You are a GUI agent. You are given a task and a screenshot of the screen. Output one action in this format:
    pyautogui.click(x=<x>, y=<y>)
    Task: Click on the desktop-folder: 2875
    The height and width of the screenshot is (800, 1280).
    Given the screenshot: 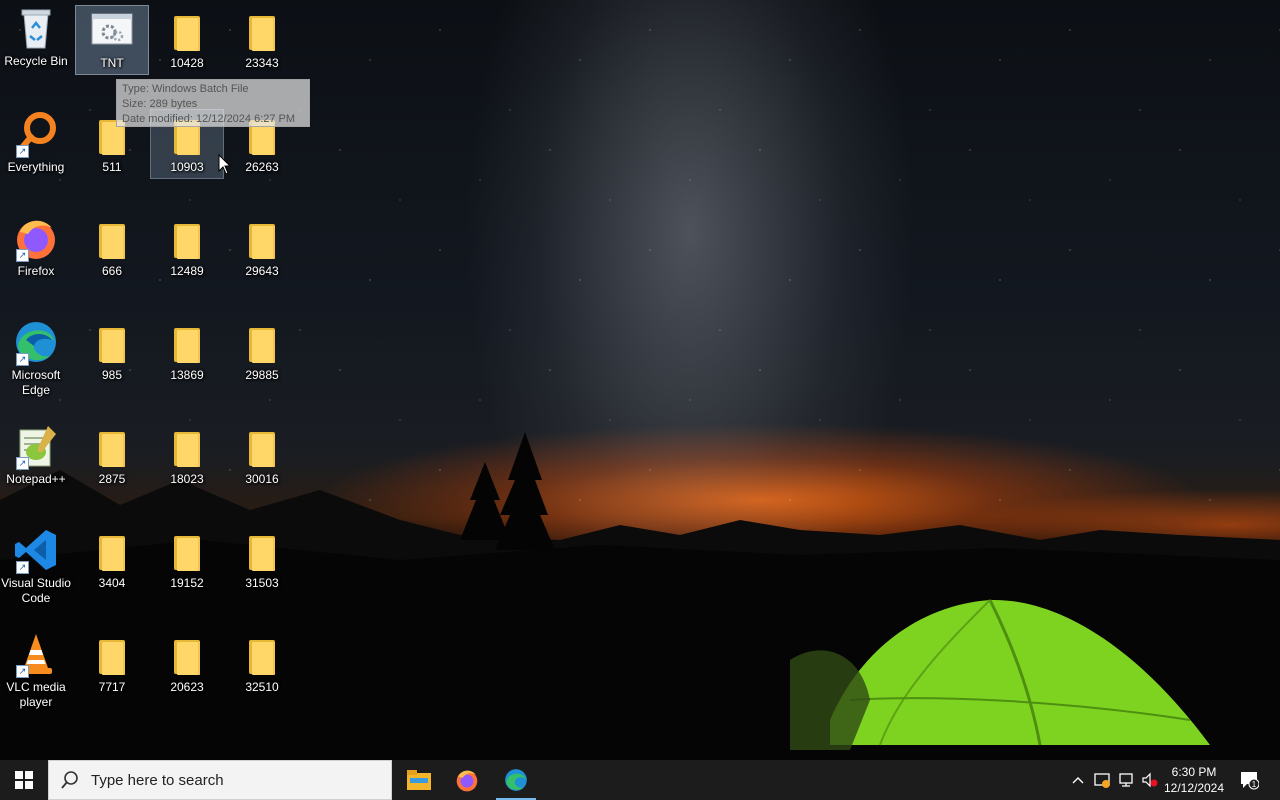 What is the action you would take?
    pyautogui.click(x=112, y=454)
    